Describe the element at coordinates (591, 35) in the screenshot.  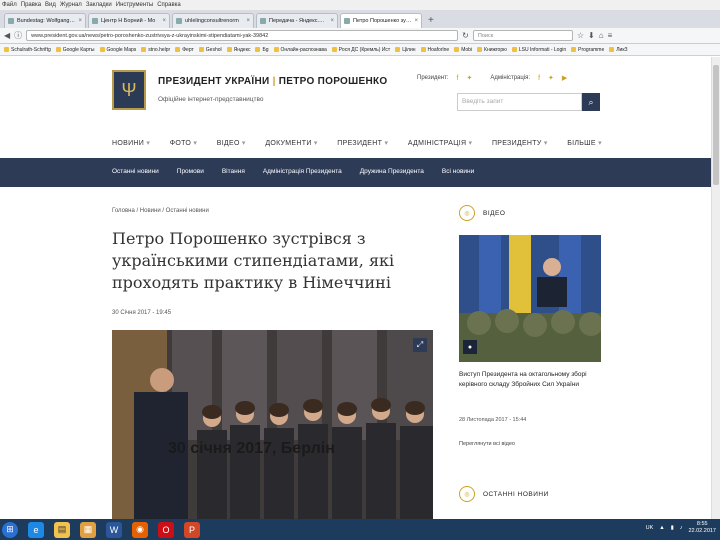
I see `download-icon: ⬇` at that location.